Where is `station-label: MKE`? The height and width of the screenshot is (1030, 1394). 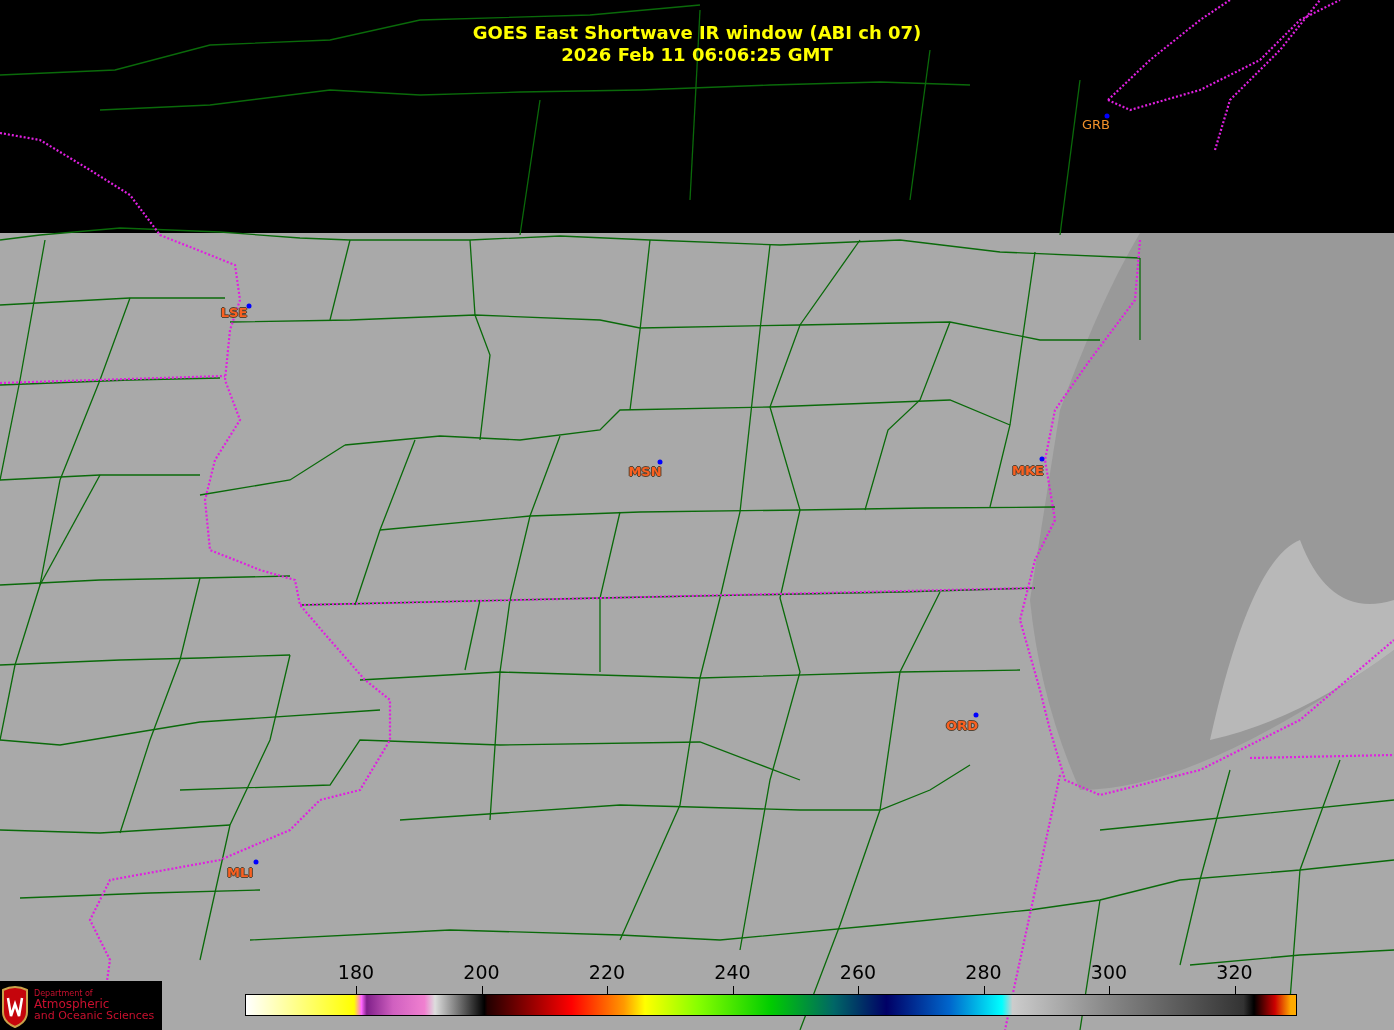
station-label: MKE is located at coordinates (1028, 471).